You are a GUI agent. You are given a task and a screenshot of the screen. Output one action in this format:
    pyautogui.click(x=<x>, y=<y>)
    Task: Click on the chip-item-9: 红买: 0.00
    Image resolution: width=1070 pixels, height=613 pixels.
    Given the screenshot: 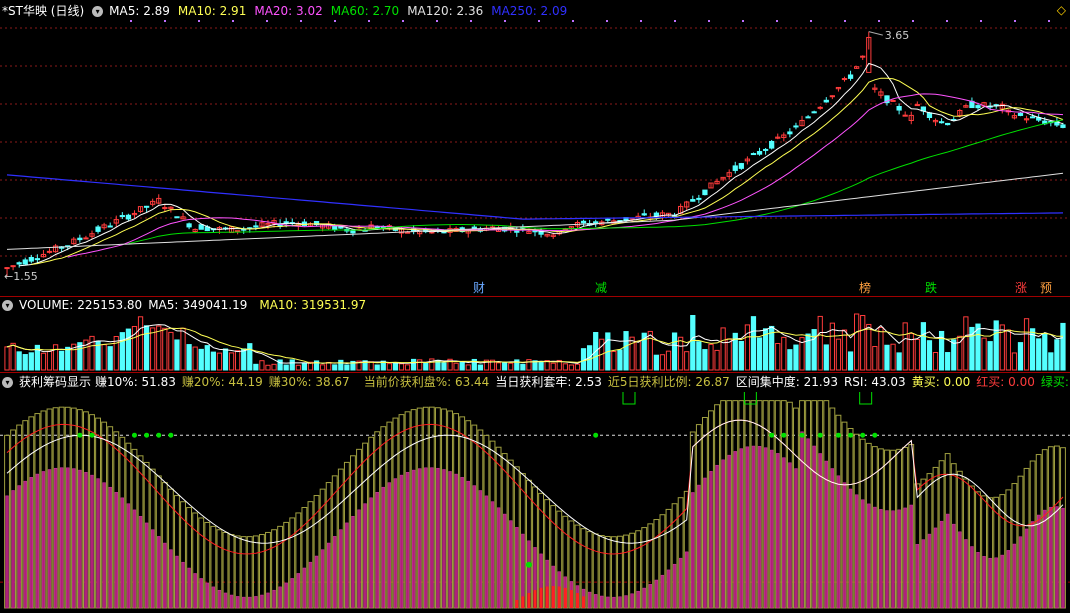 What is the action you would take?
    pyautogui.click(x=1005, y=382)
    